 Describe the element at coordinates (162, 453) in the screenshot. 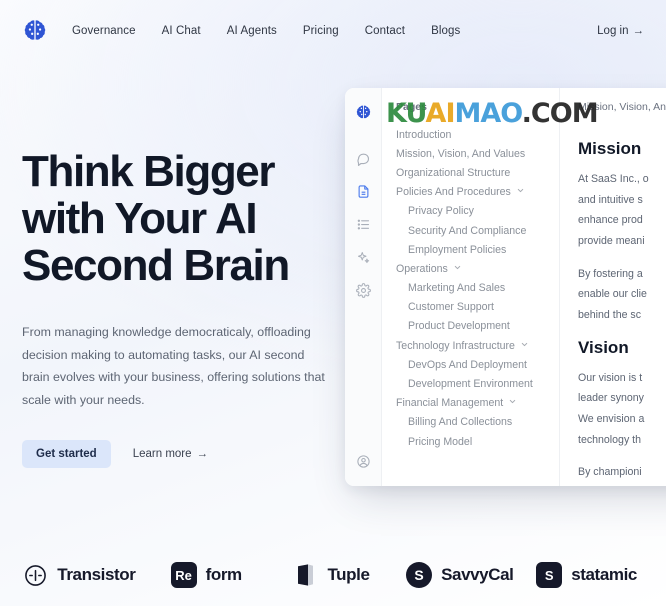

I see `learn-more-label: Learn more` at that location.